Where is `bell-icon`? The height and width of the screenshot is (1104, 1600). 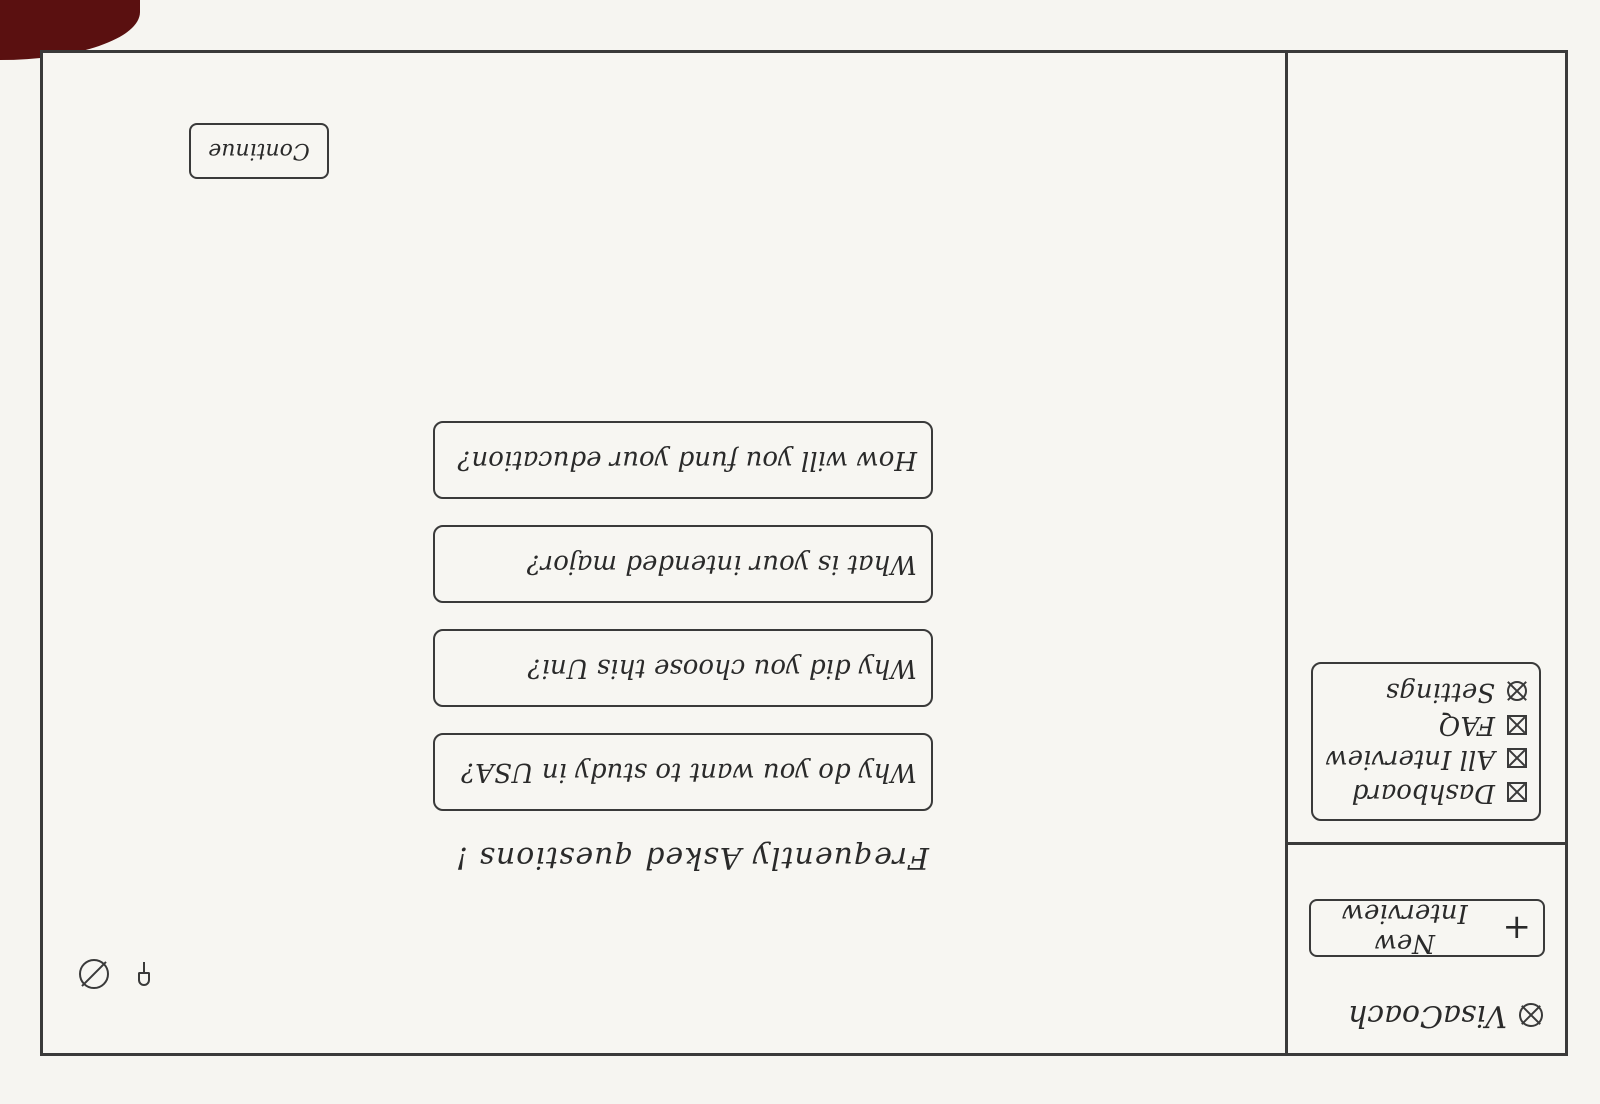
bell-icon is located at coordinates (144, 974).